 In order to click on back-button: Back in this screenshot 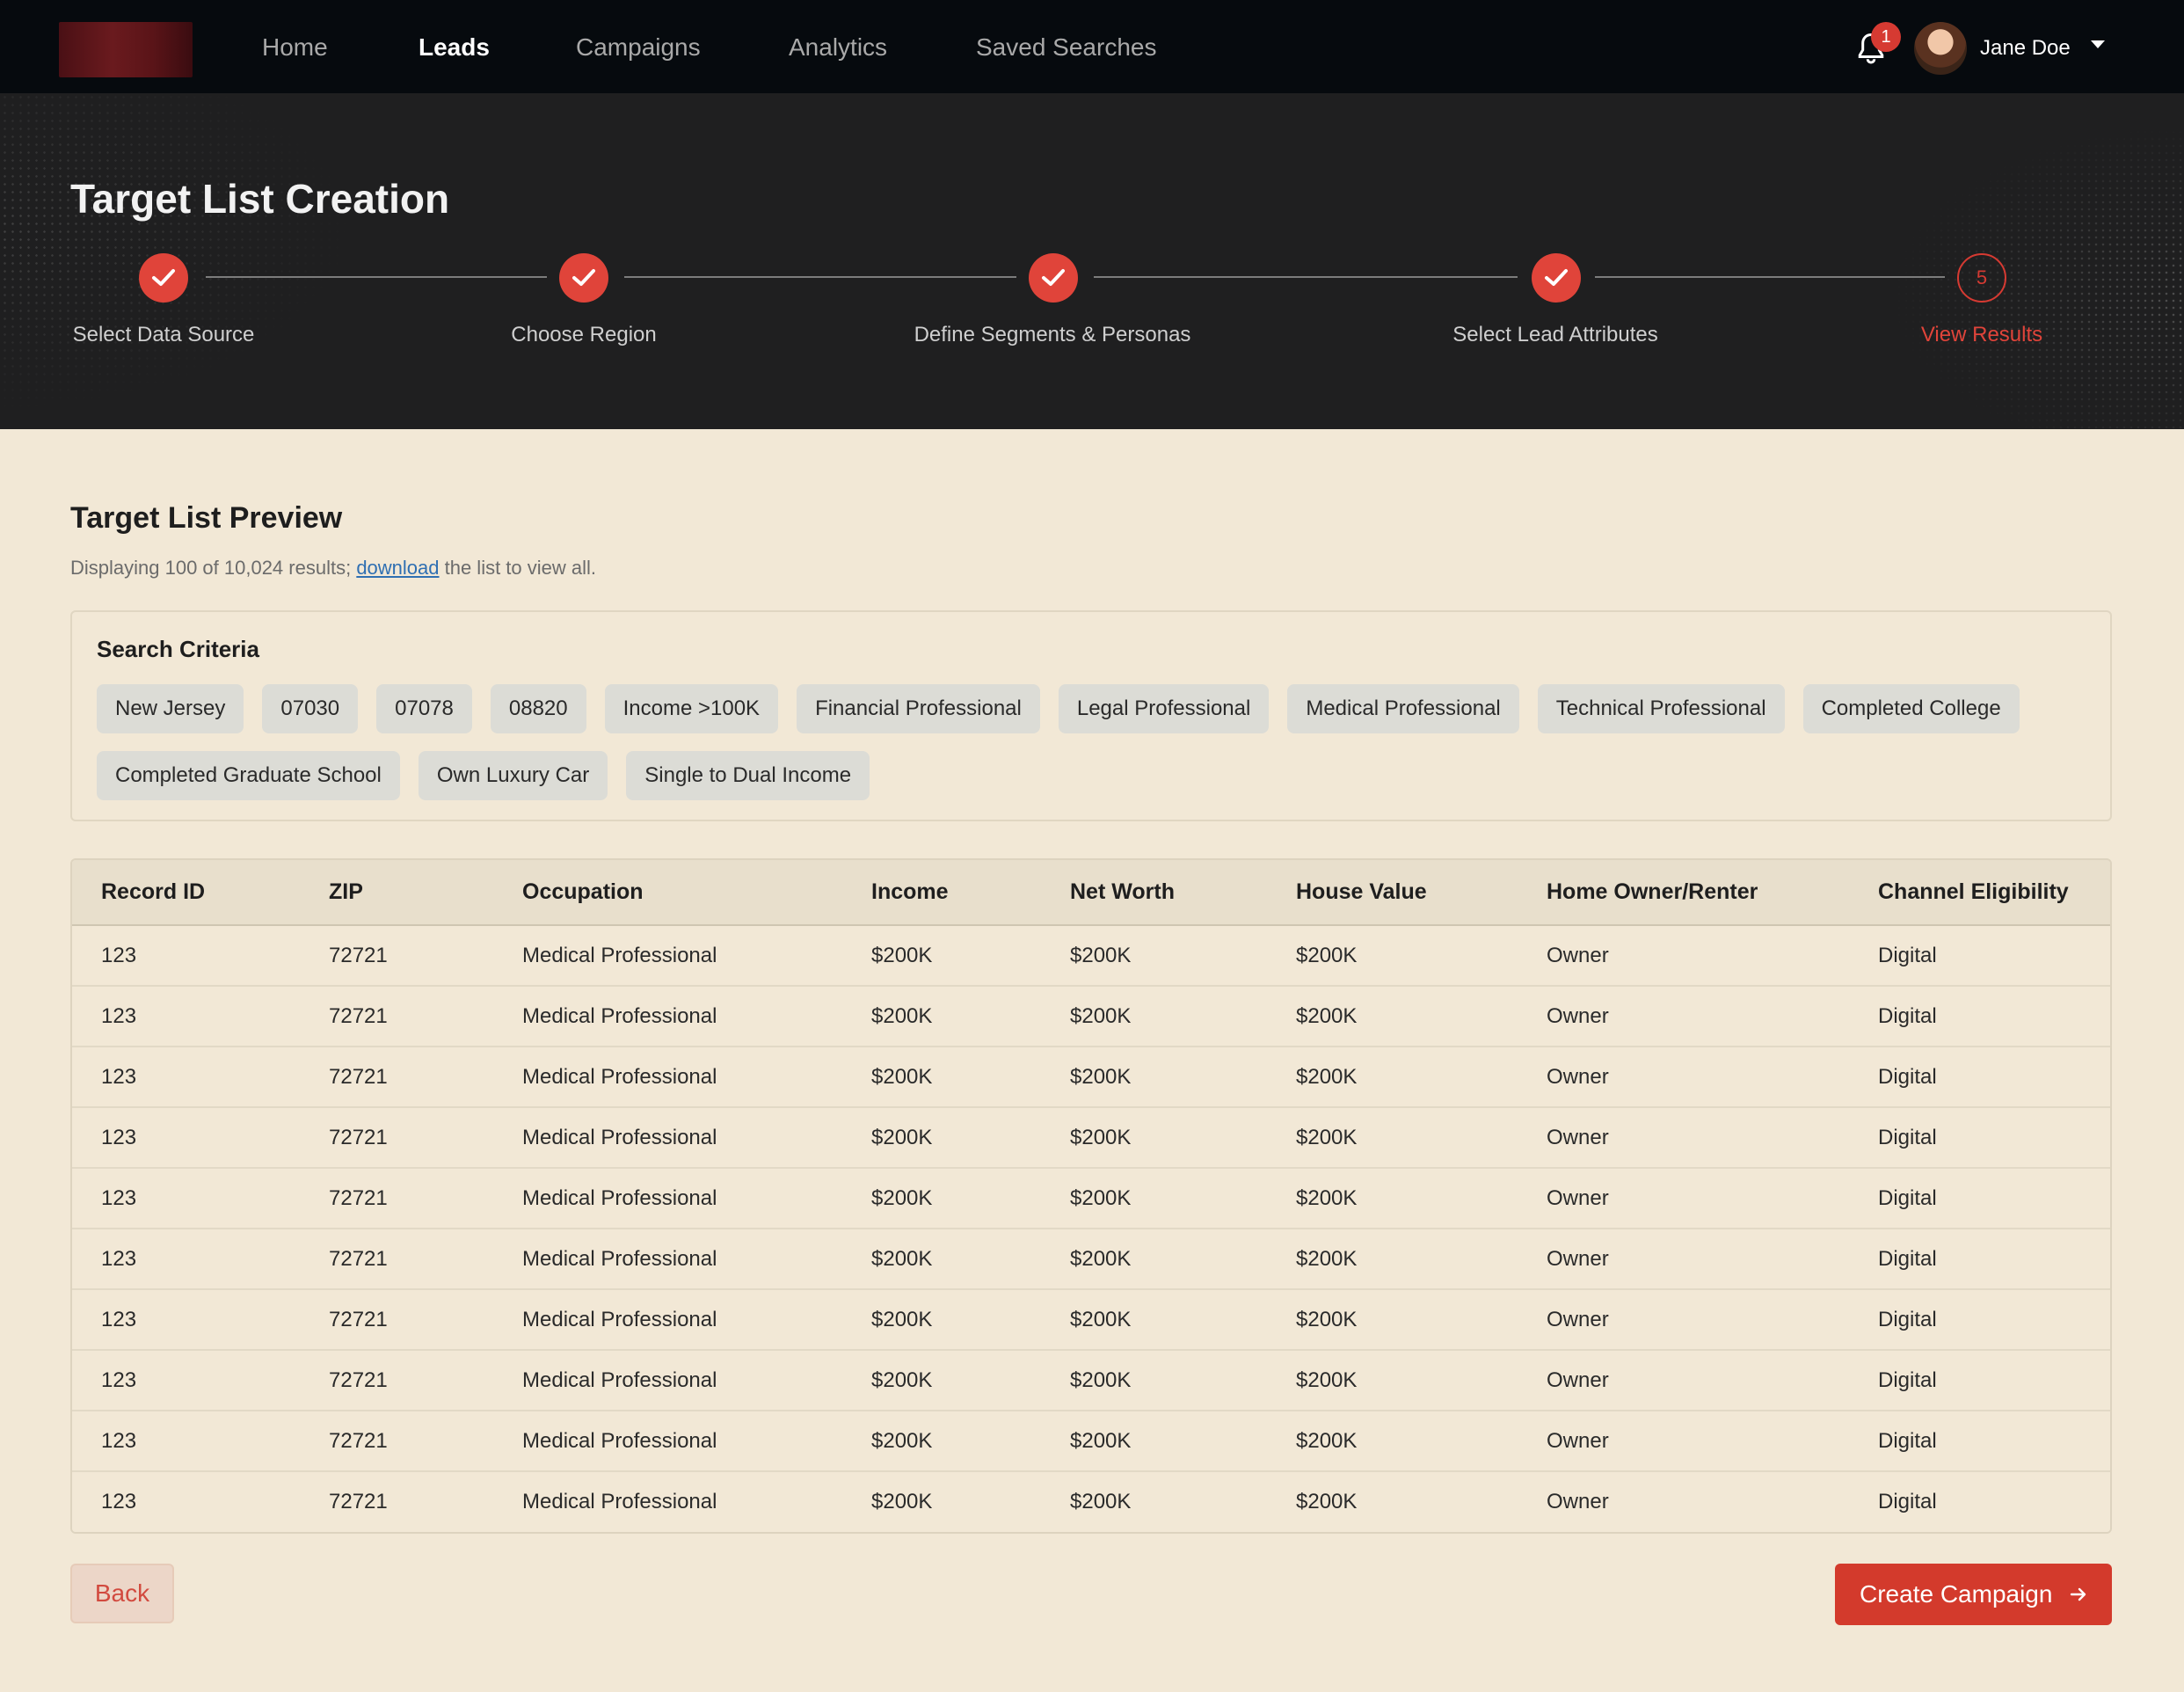, I will do `click(122, 1593)`.